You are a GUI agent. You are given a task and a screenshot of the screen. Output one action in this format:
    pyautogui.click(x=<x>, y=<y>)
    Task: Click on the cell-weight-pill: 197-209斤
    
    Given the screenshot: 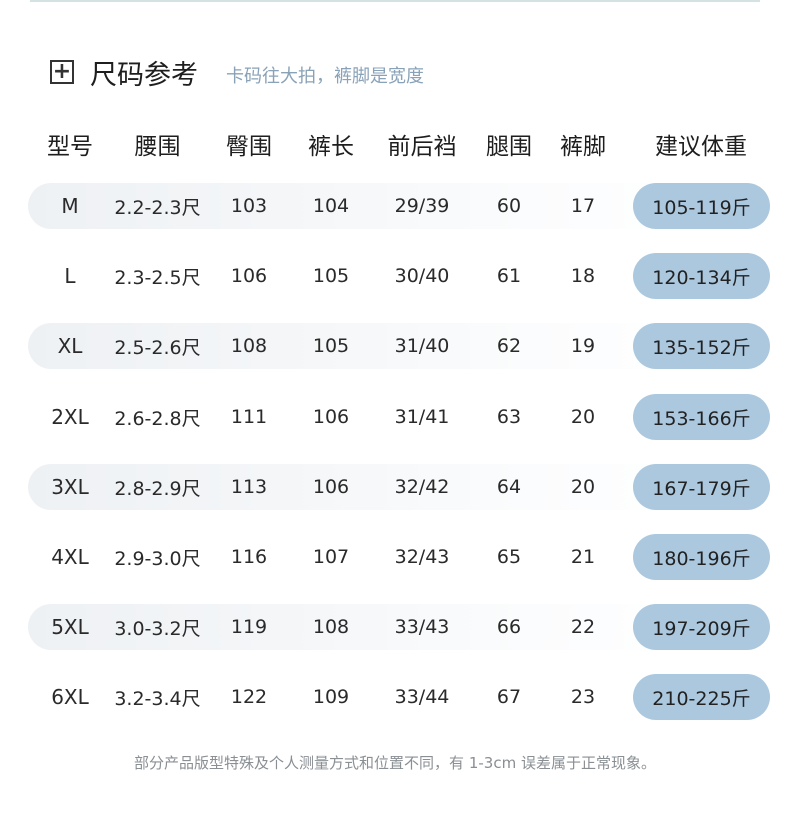 What is the action you would take?
    pyautogui.click(x=701, y=627)
    